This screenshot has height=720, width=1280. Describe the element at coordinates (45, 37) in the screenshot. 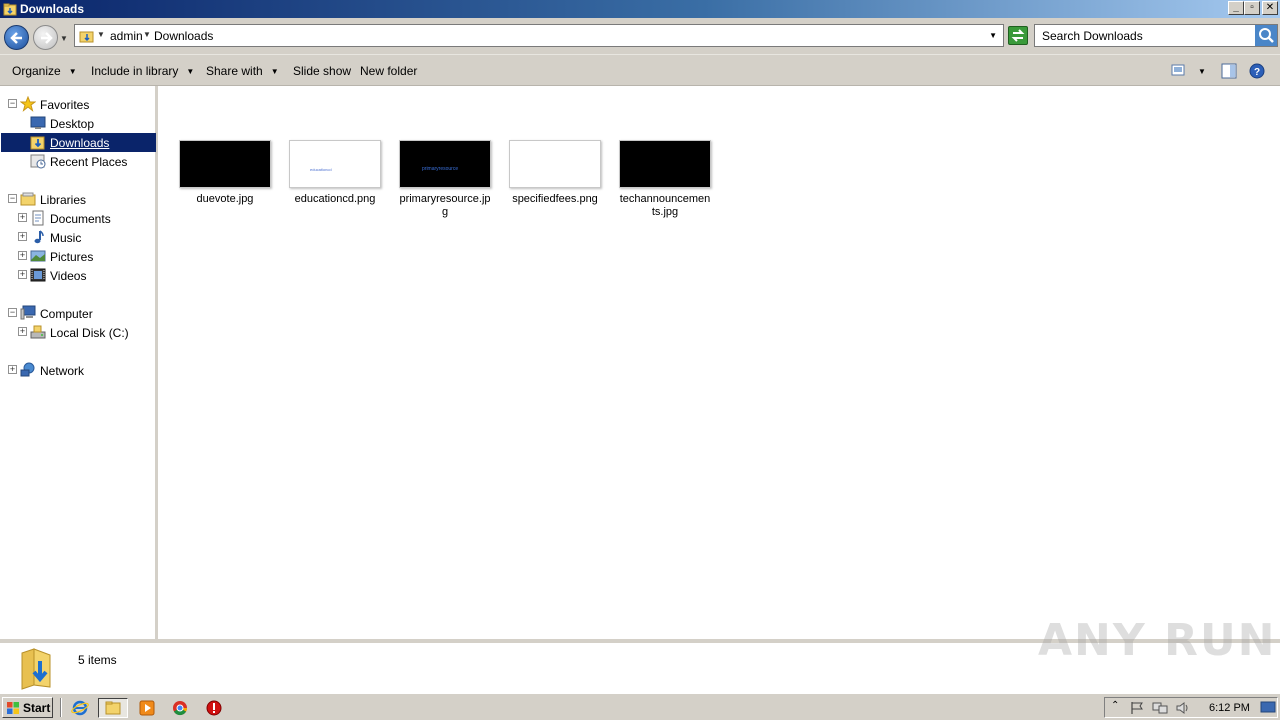

I see `forward-button` at that location.